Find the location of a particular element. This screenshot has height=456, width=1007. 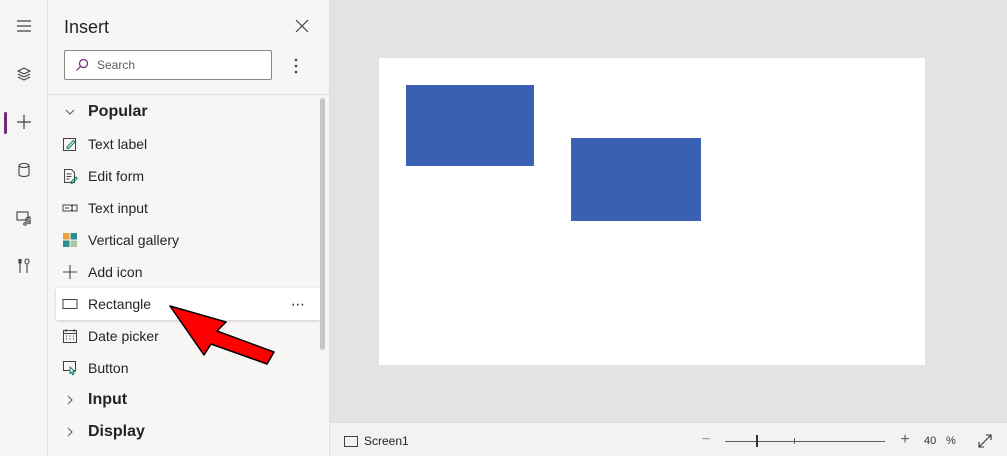

item-label: Edit form is located at coordinates (116, 176).